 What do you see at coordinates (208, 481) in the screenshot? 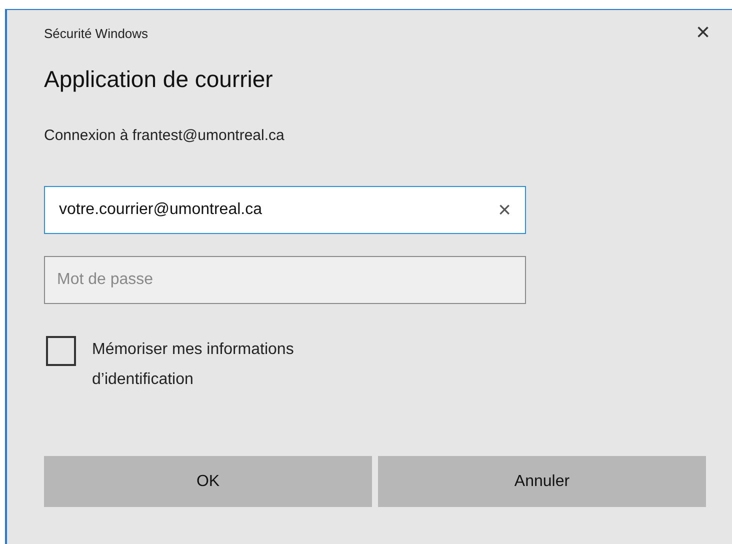
I see `dialog-button: OK` at bounding box center [208, 481].